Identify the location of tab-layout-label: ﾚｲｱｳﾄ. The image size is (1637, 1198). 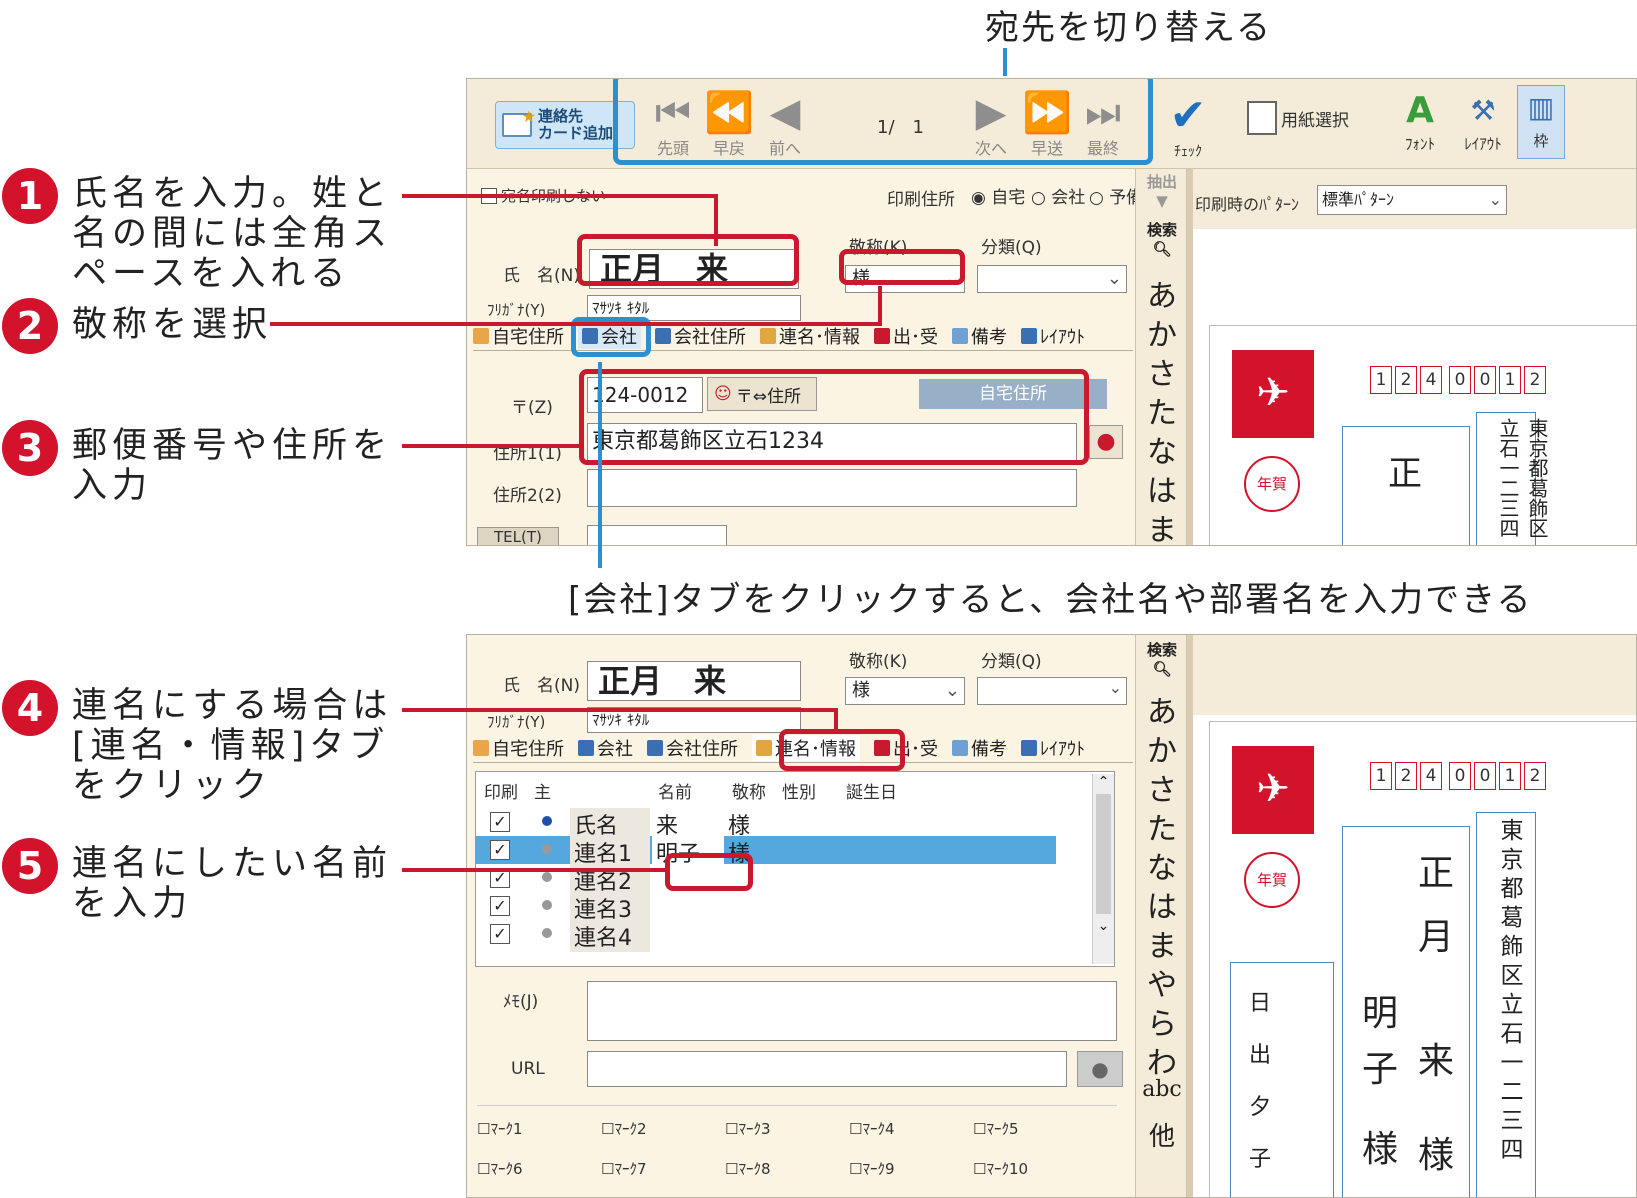
(1062, 337).